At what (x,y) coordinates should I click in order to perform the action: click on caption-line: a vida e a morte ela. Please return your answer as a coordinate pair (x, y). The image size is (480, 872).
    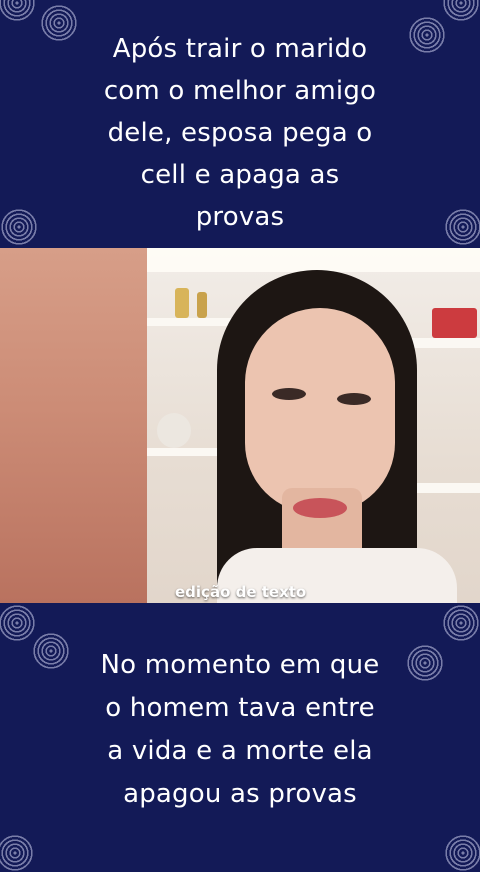
    Looking at the image, I should click on (240, 751).